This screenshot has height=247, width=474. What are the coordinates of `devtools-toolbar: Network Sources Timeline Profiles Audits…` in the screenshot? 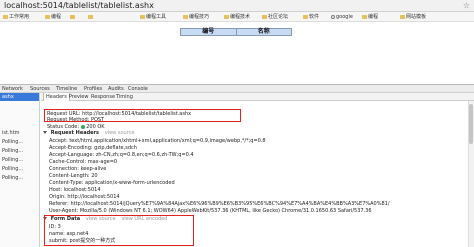 It's located at (237, 88).